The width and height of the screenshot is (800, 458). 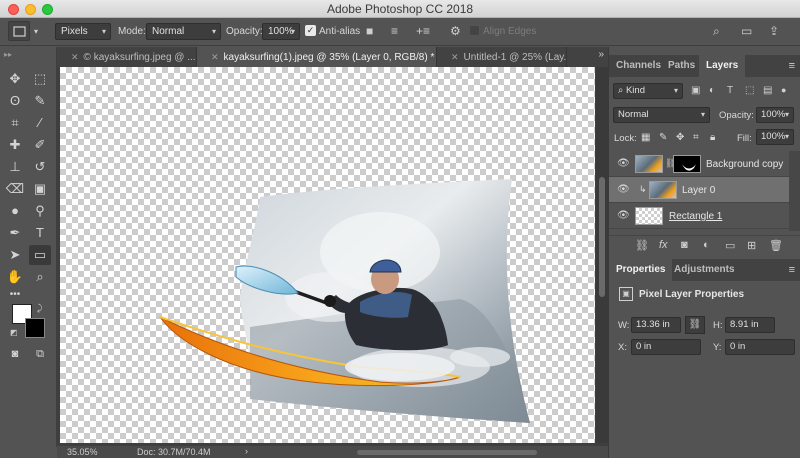 I want to click on clone-stamp-tool-icon: ⊥, so click(x=15, y=167).